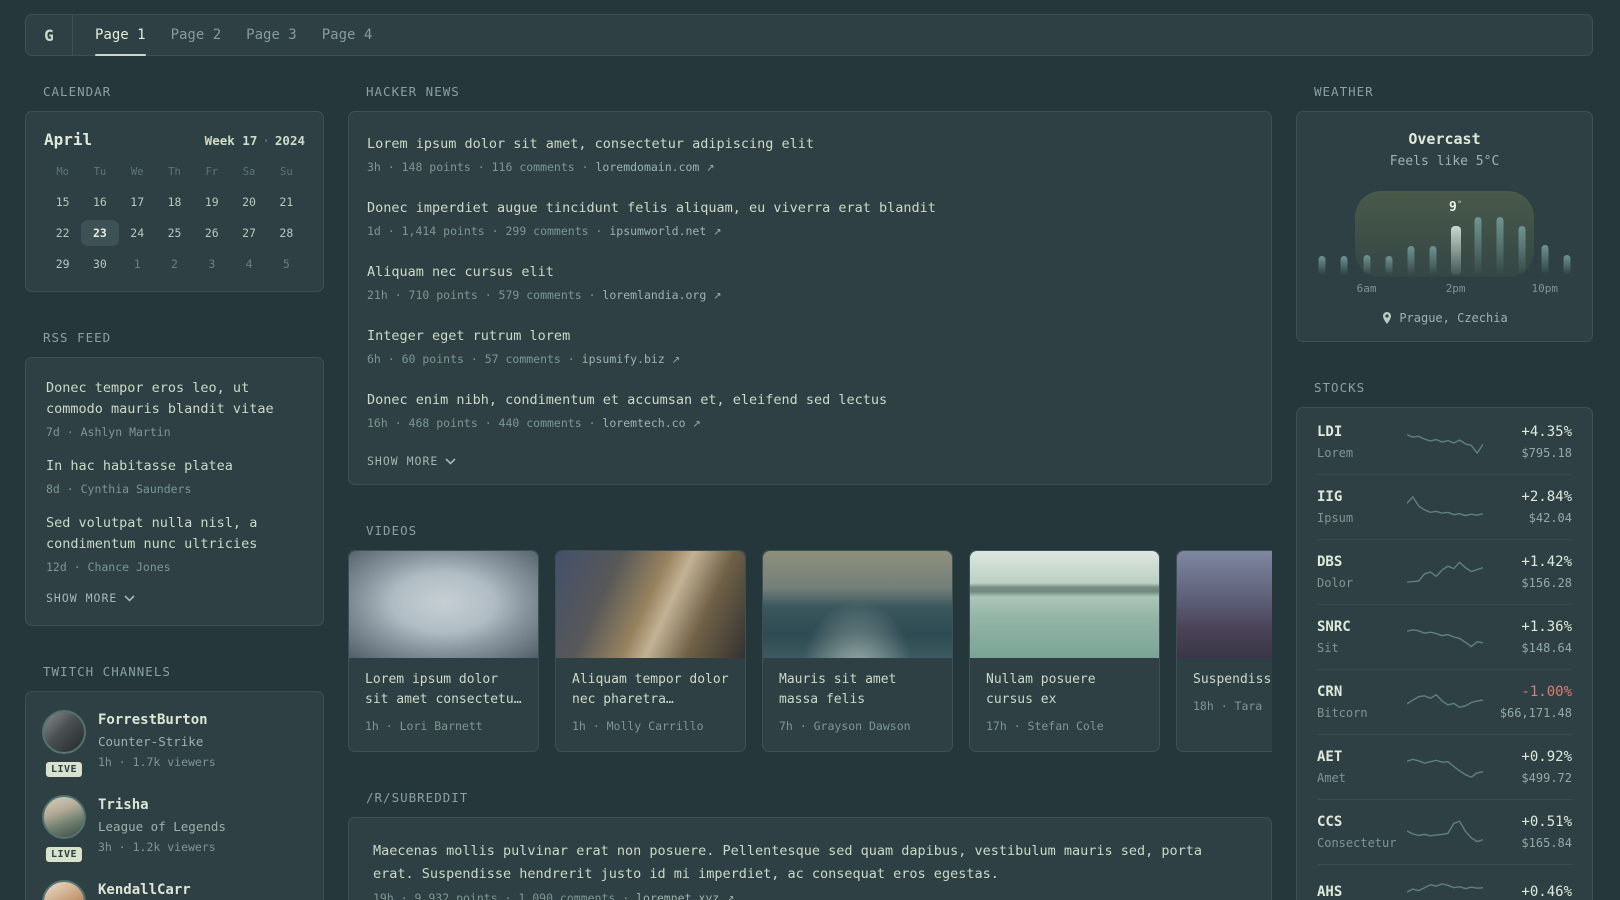 The image size is (1620, 900). What do you see at coordinates (271, 35) in the screenshot?
I see `tab-page-3: Page 3` at bounding box center [271, 35].